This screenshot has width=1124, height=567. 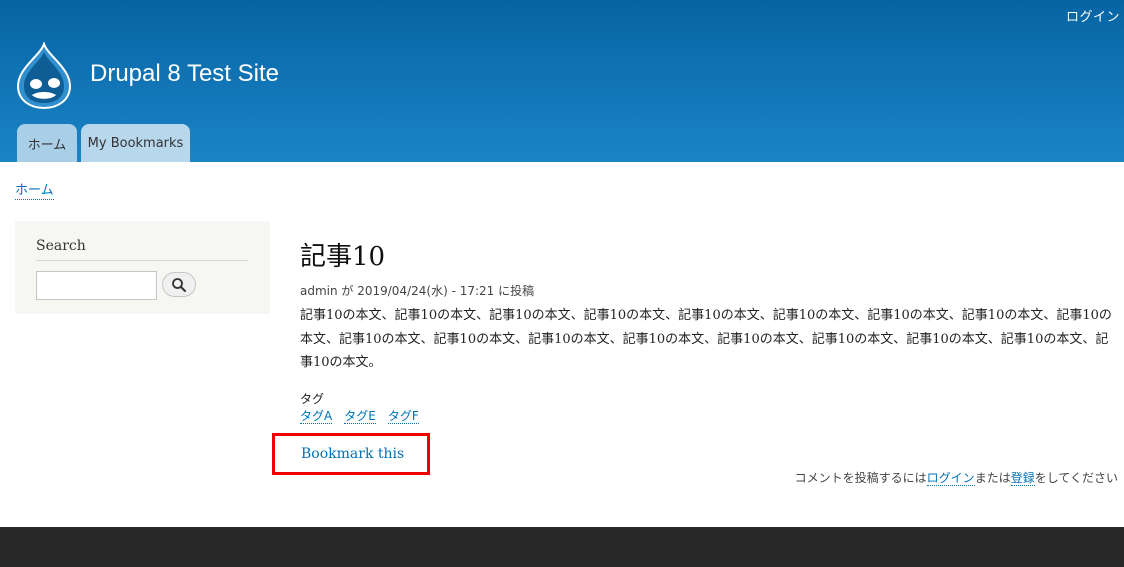 What do you see at coordinates (47, 143) in the screenshot?
I see `tab-home: ホーム` at bounding box center [47, 143].